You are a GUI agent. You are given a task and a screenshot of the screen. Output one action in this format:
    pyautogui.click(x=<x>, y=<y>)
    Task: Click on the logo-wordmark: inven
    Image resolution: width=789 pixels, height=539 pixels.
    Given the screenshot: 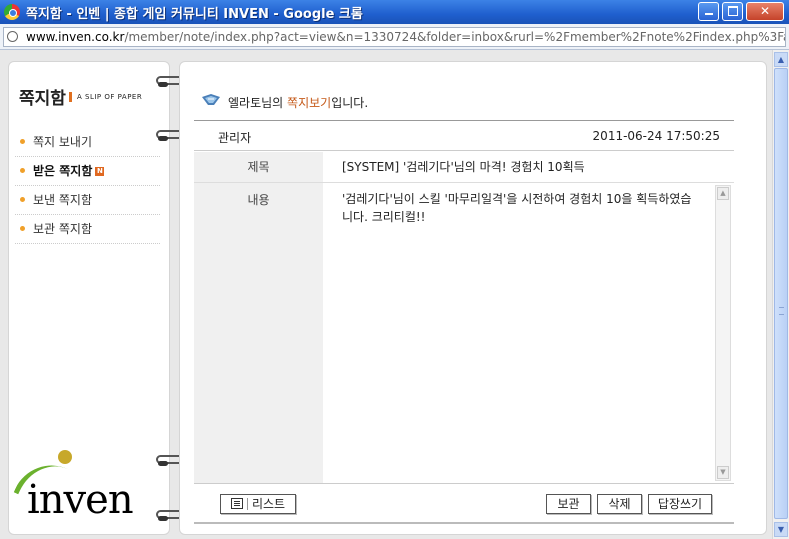 What is the action you would take?
    pyautogui.click(x=80, y=500)
    